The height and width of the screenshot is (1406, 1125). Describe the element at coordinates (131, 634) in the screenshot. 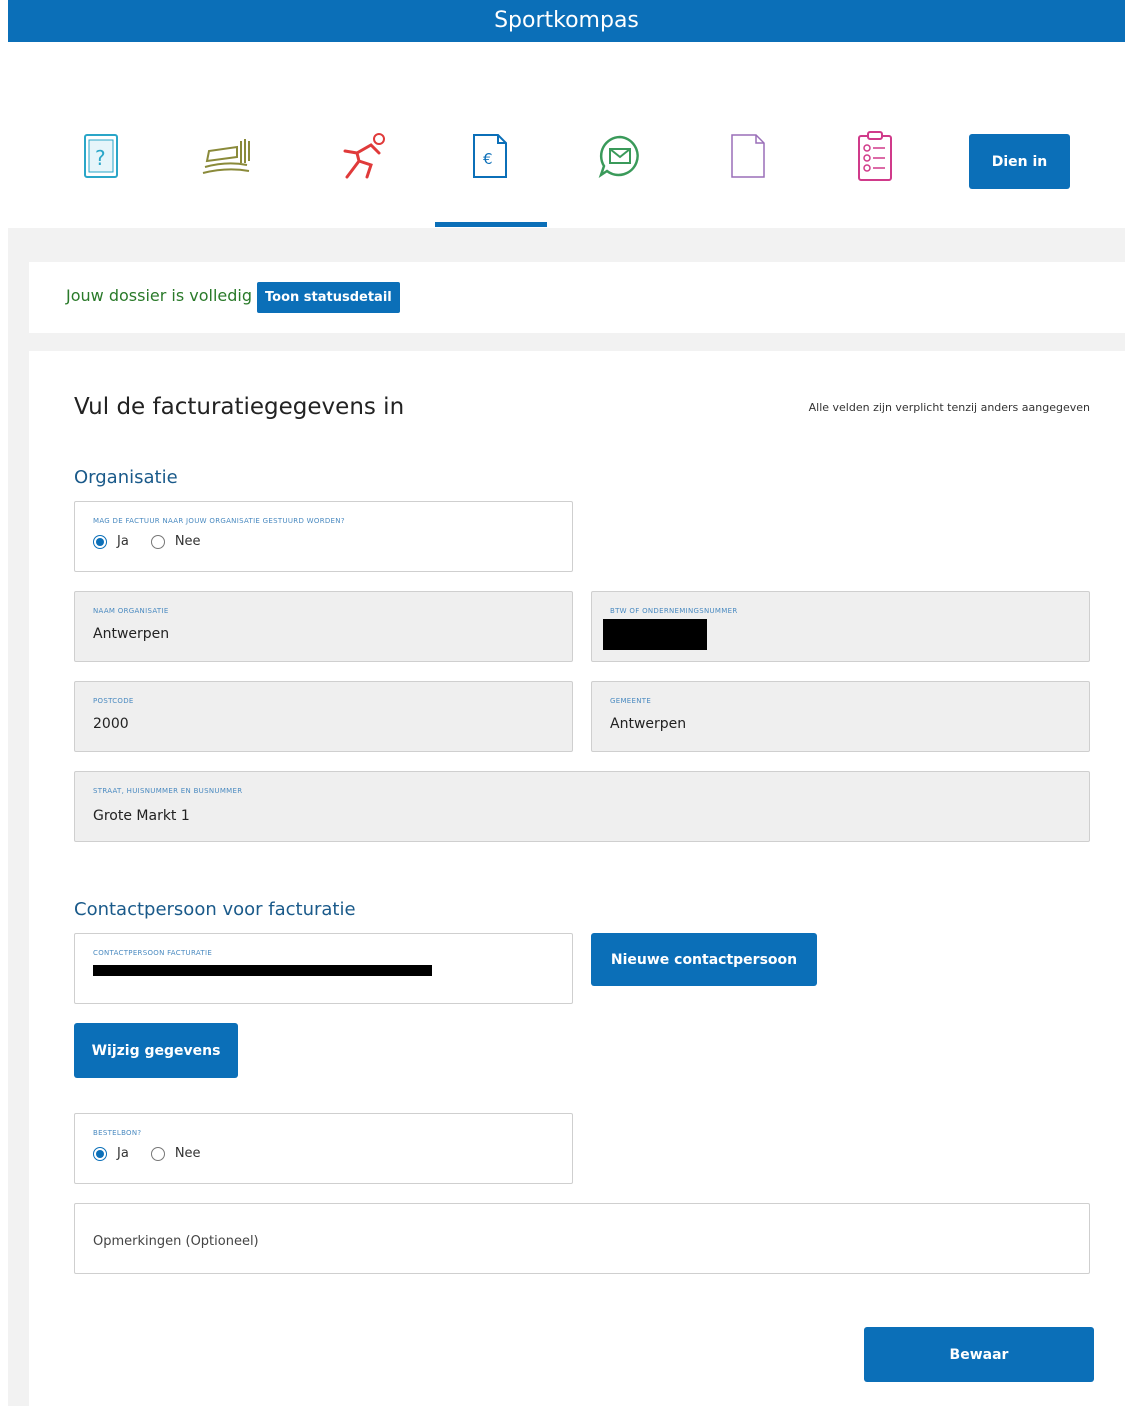

I see `organisation-name-value: Antwerpen` at that location.